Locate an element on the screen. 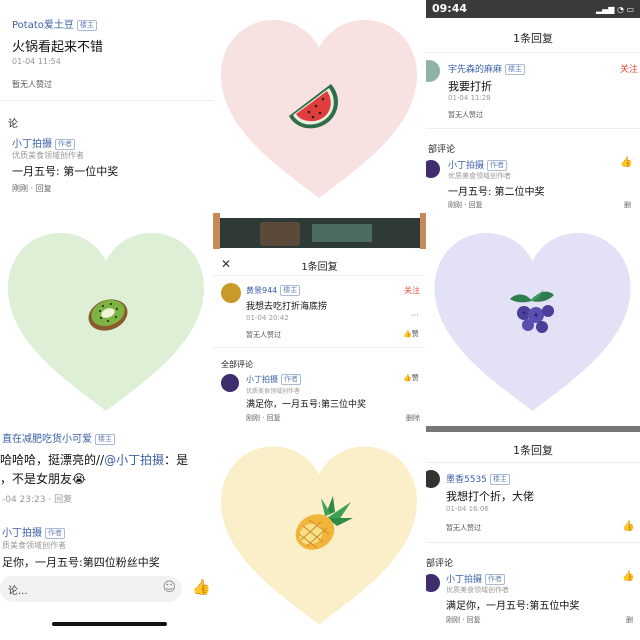  commenter-username: 黄景944 is located at coordinates (261, 290).